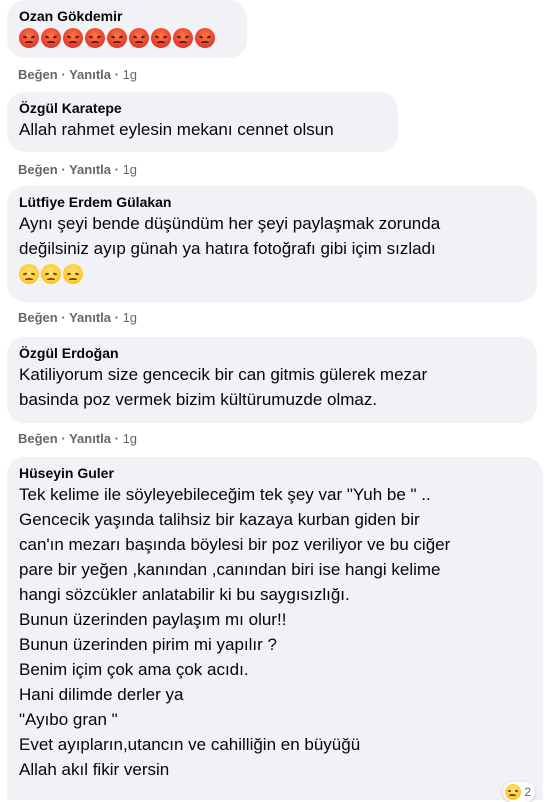  What do you see at coordinates (272, 202) in the screenshot?
I see `comment-author: Lütfiye Erdem Gülakan` at bounding box center [272, 202].